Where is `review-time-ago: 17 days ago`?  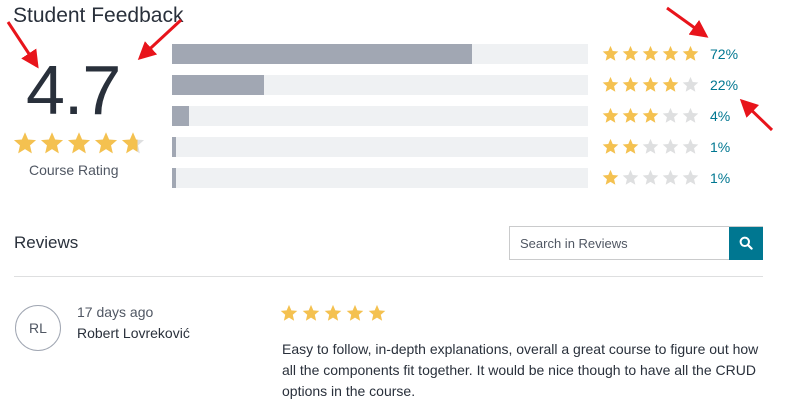 review-time-ago: 17 days ago is located at coordinates (115, 312).